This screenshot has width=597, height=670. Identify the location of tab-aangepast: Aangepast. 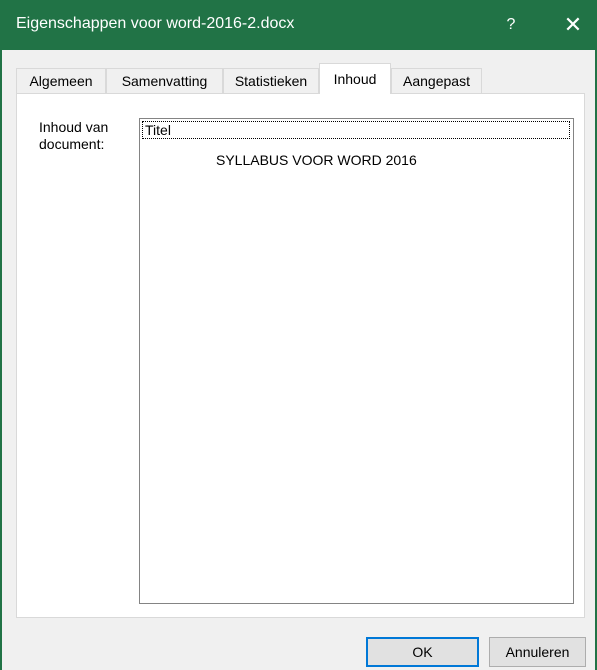
(436, 80).